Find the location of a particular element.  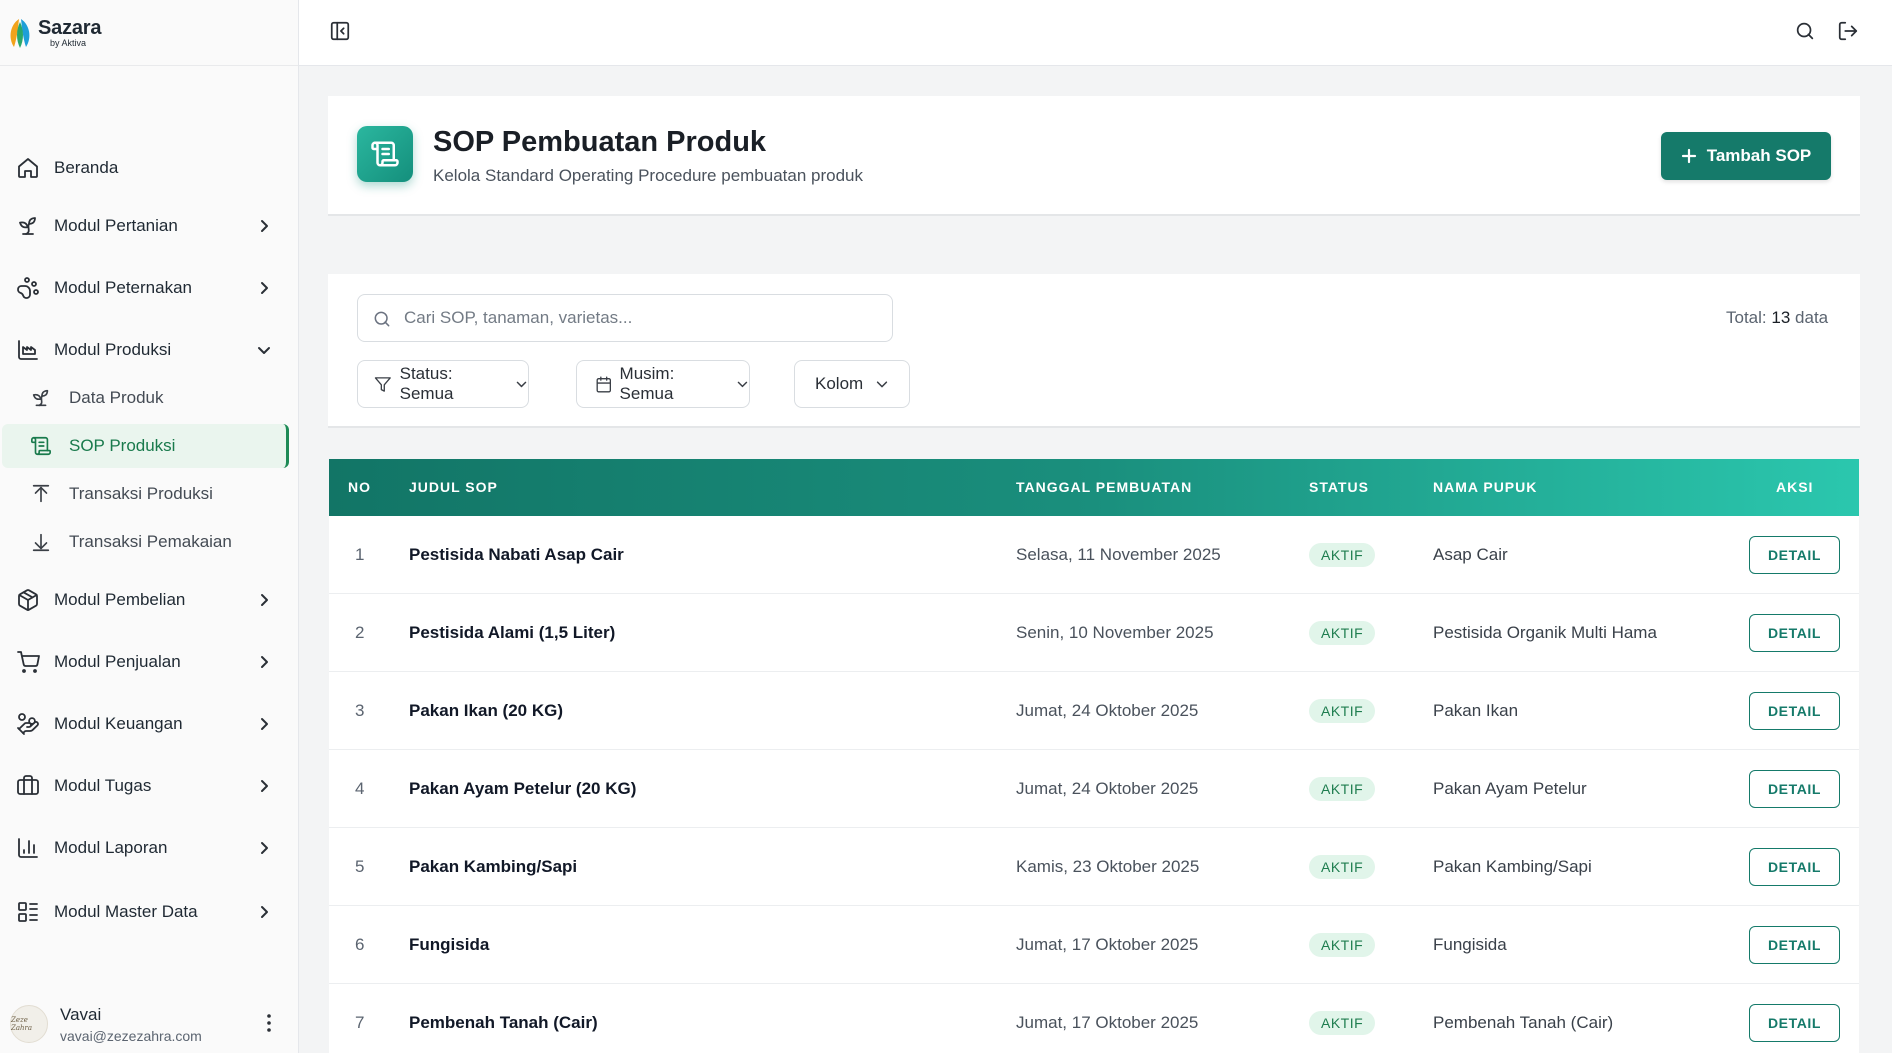

briefcase-icon is located at coordinates (28, 786).